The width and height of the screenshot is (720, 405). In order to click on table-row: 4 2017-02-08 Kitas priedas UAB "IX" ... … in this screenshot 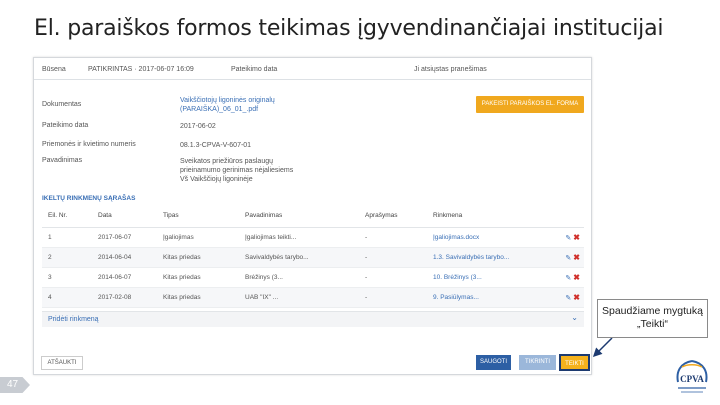, I will do `click(313, 297)`.